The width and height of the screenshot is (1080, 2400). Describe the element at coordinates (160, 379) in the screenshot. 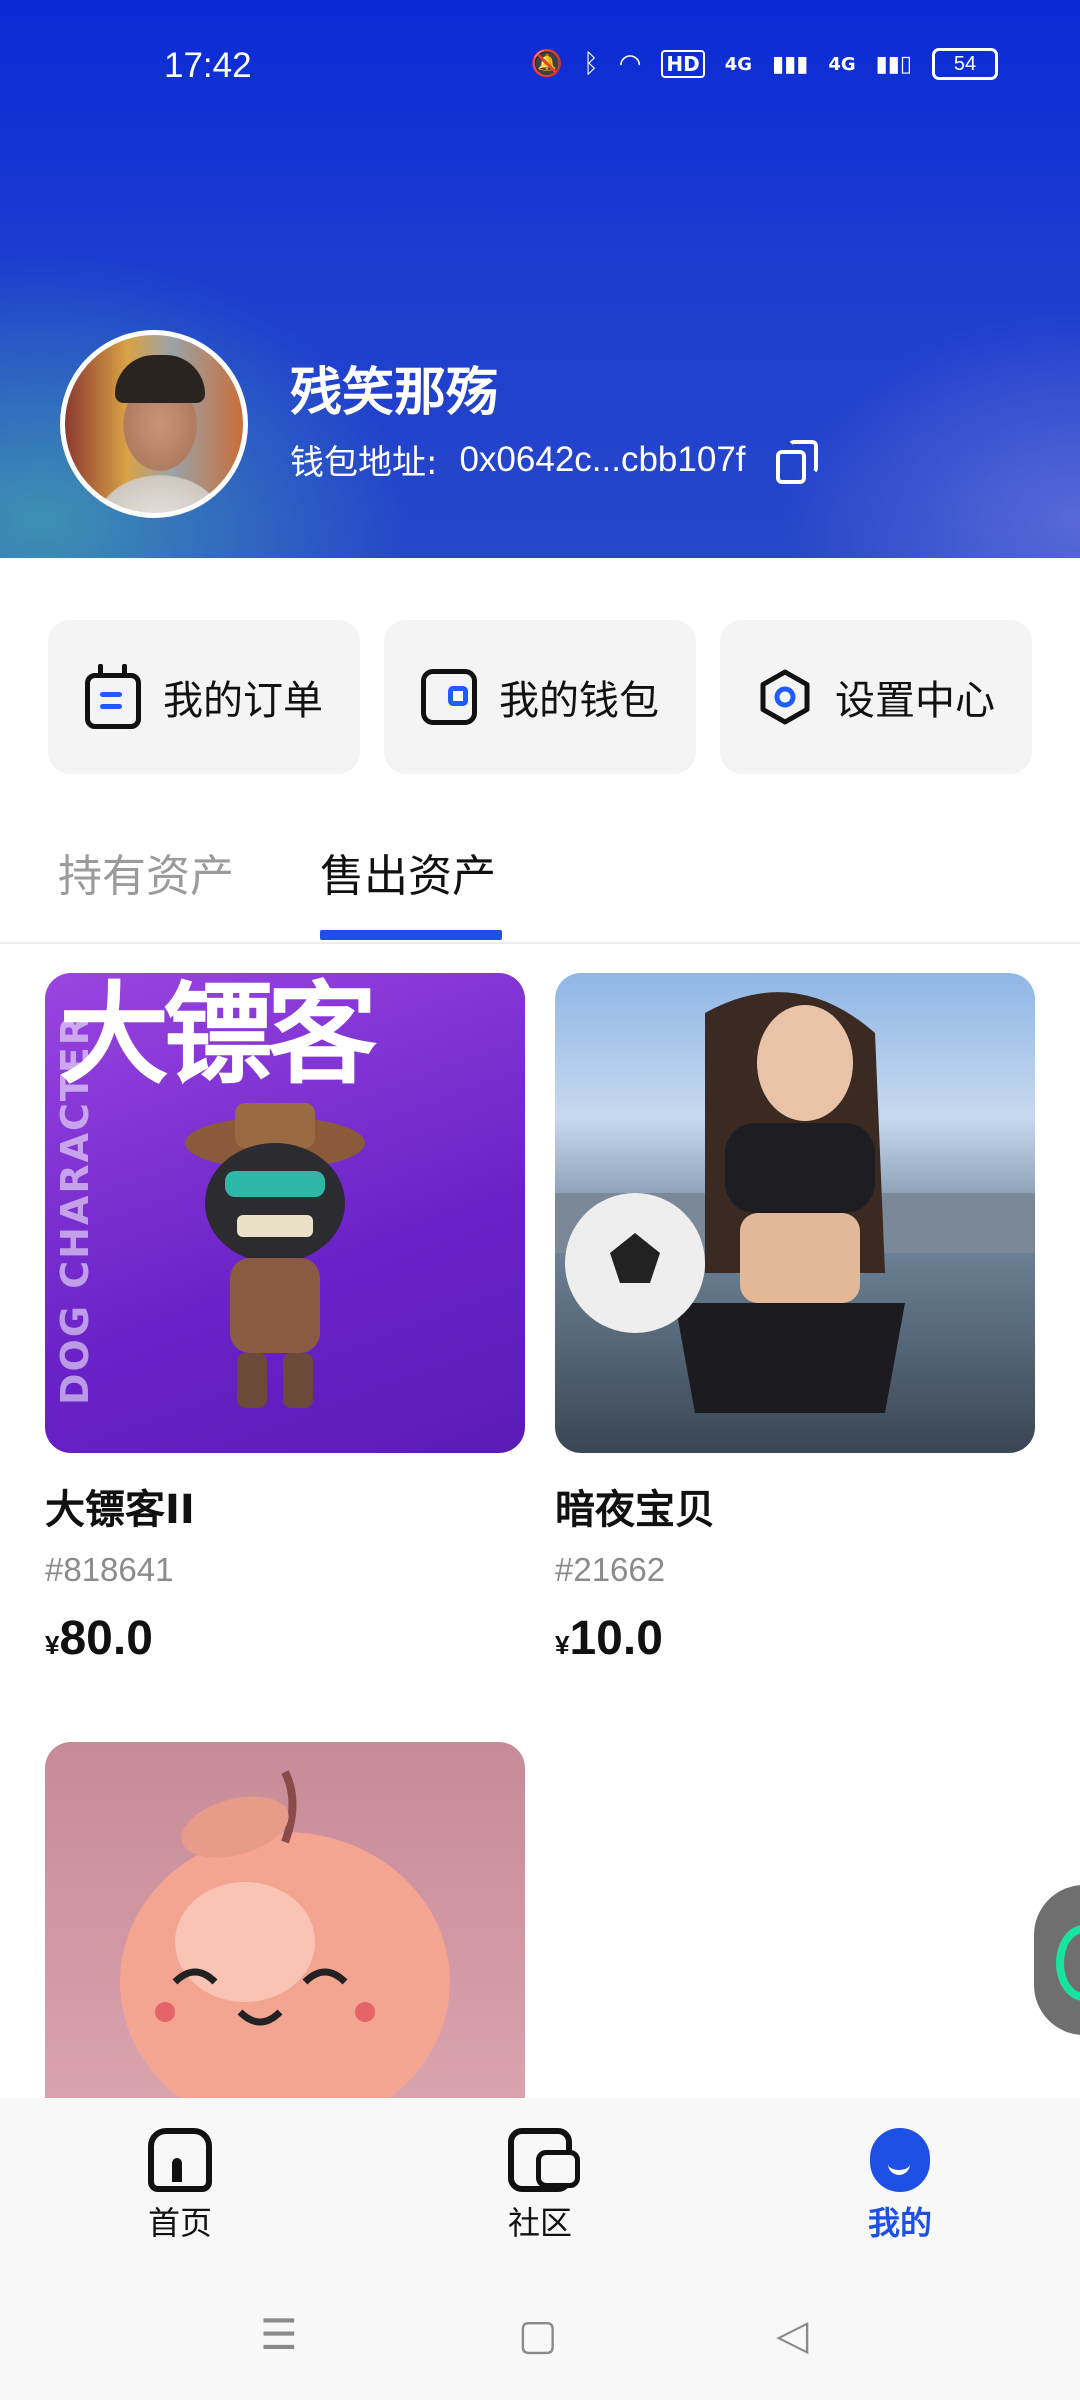

I see `avatar-hair` at that location.